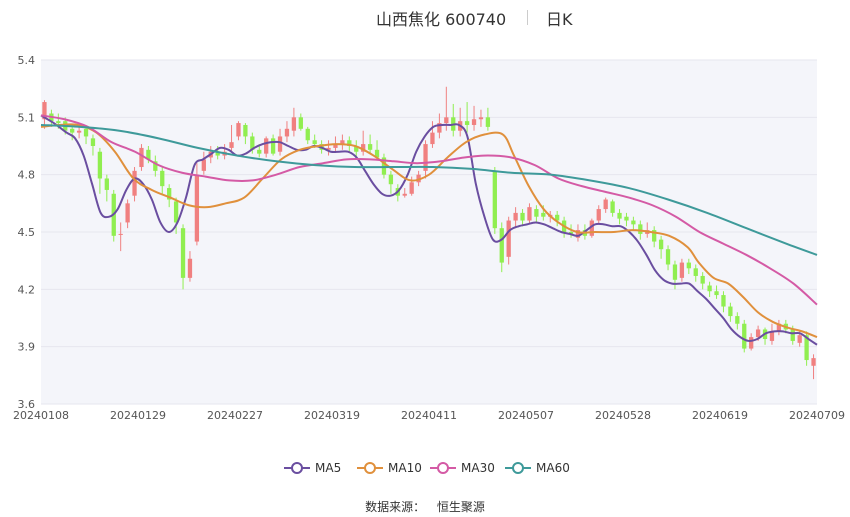 Image resolution: width=850 pixels, height=517 pixels. What do you see at coordinates (312, 468) in the screenshot?
I see `legend-item-ma5: MA5` at bounding box center [312, 468].